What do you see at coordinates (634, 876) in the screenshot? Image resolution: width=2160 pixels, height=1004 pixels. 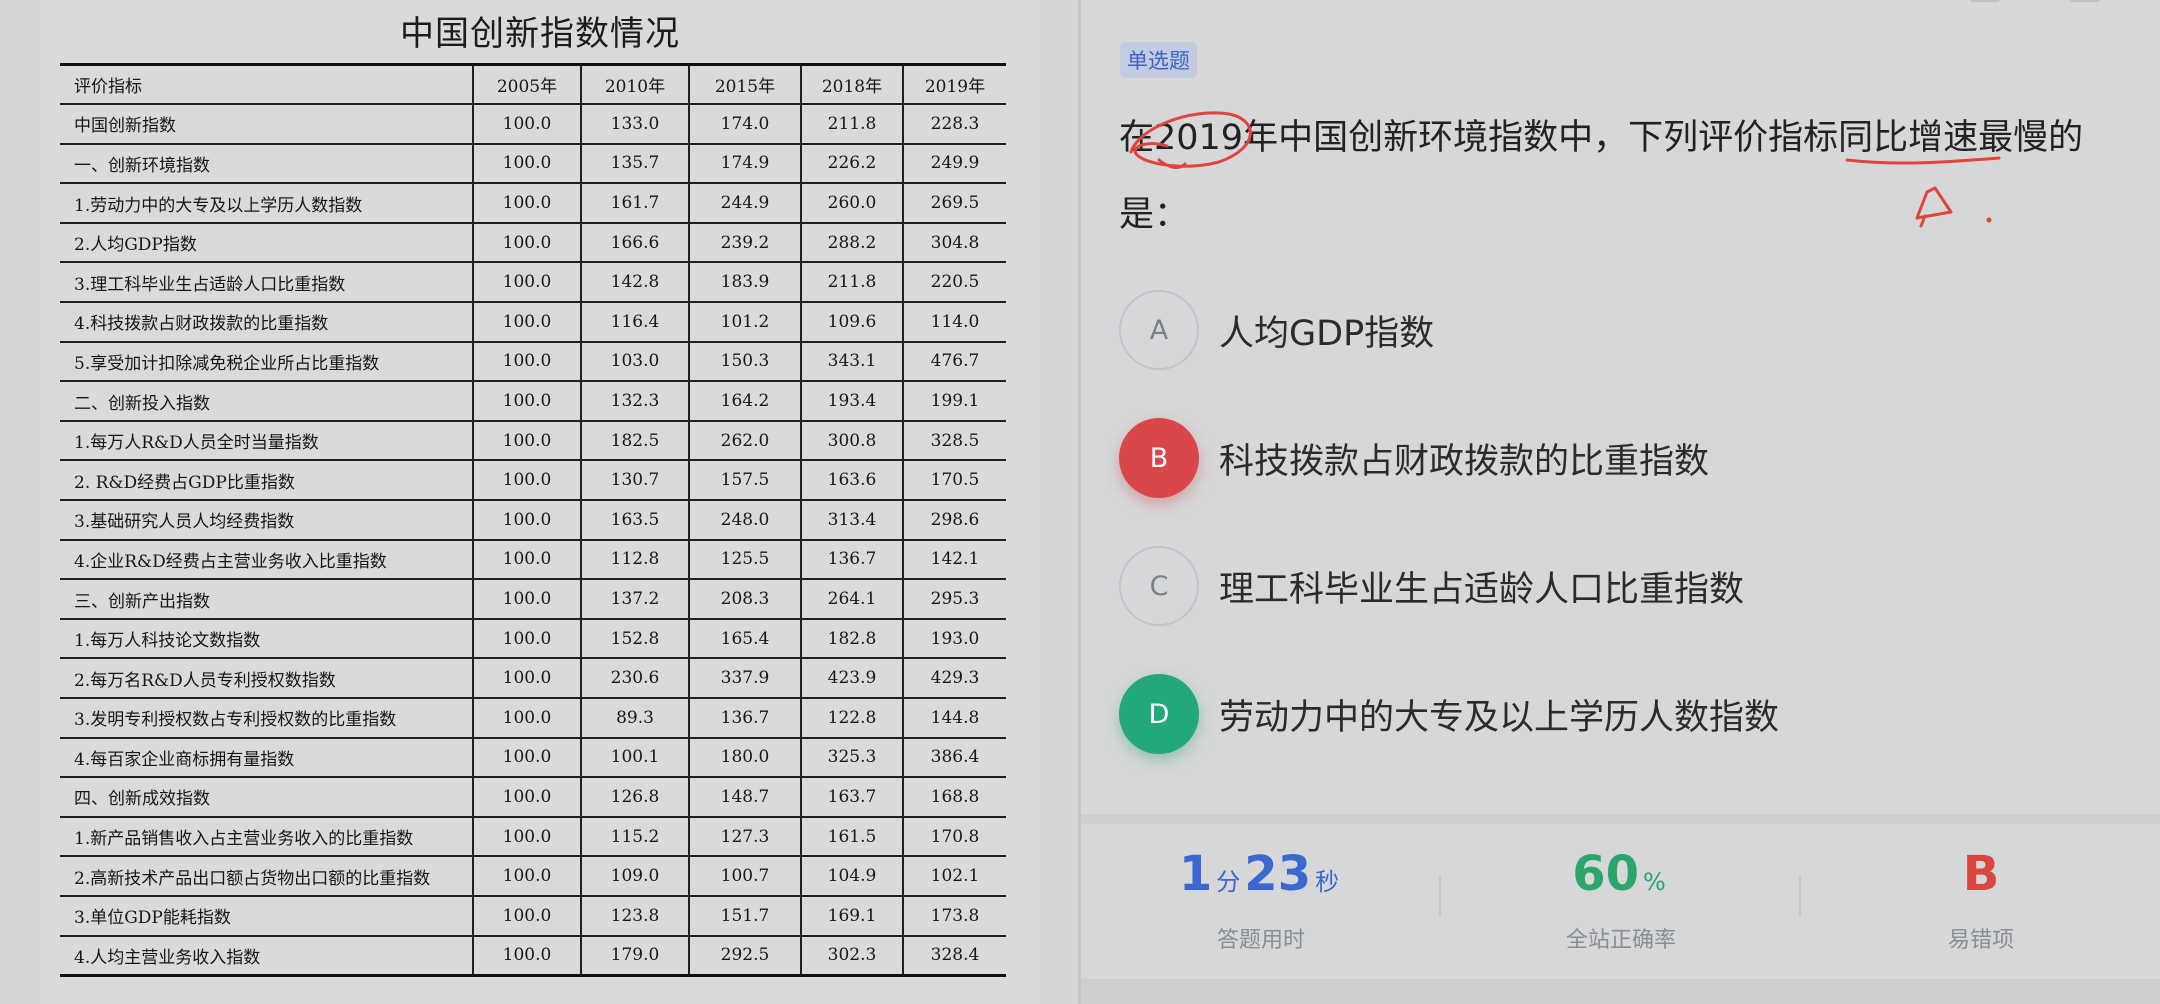 I see `value-cell: 109.0` at bounding box center [634, 876].